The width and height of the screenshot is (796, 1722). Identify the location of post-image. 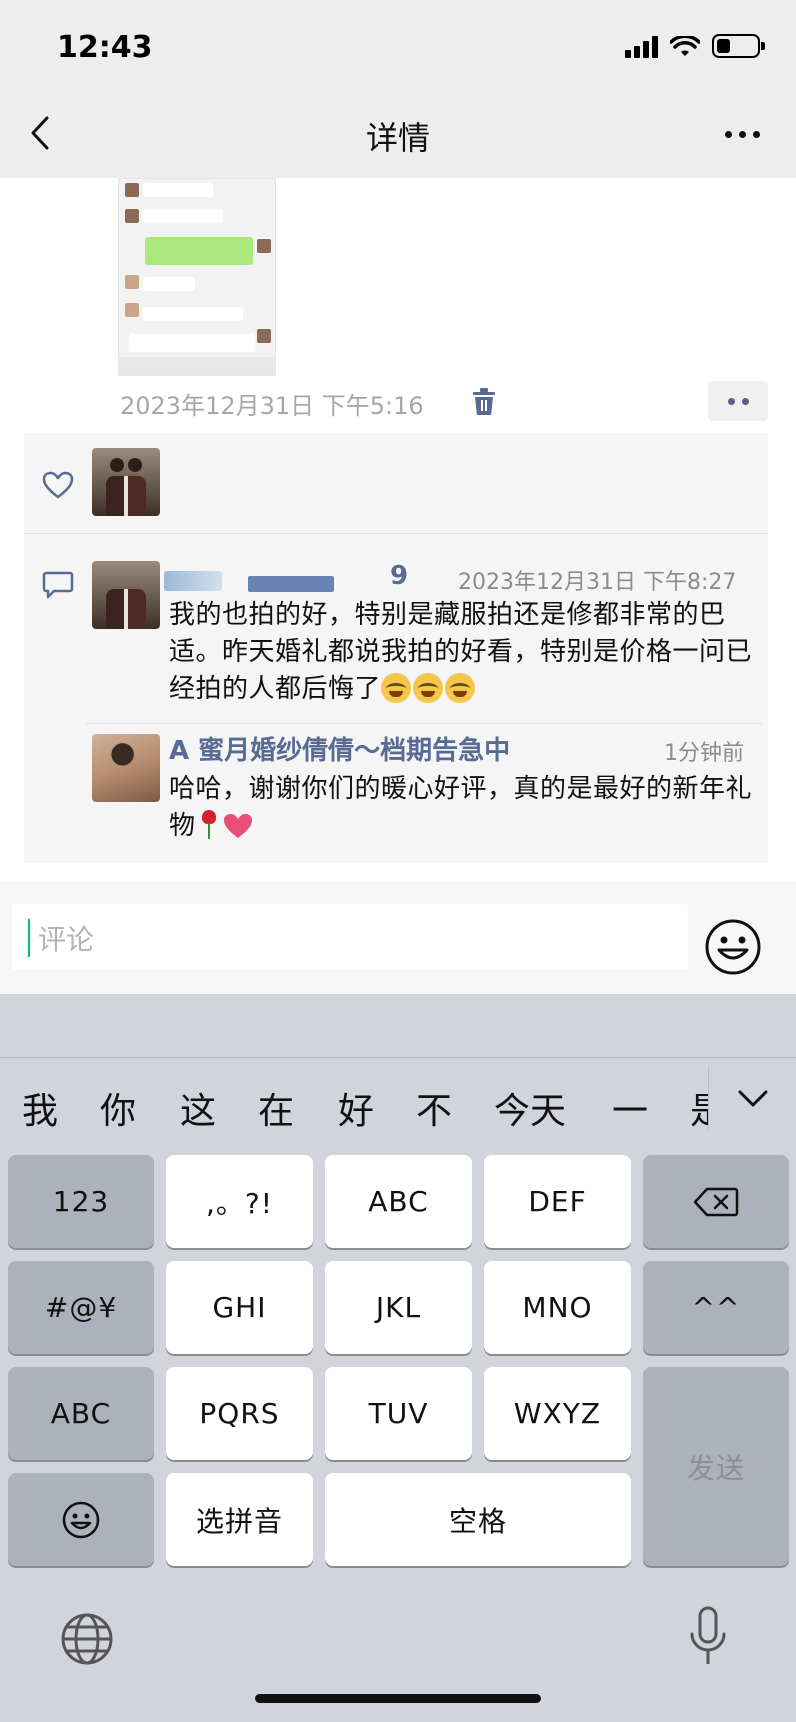
(197, 277).